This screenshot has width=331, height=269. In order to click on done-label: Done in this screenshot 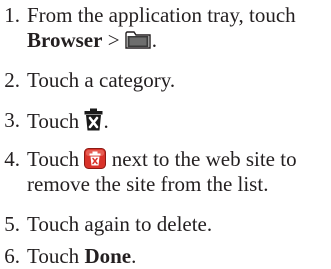, I will do `click(108, 256)`.